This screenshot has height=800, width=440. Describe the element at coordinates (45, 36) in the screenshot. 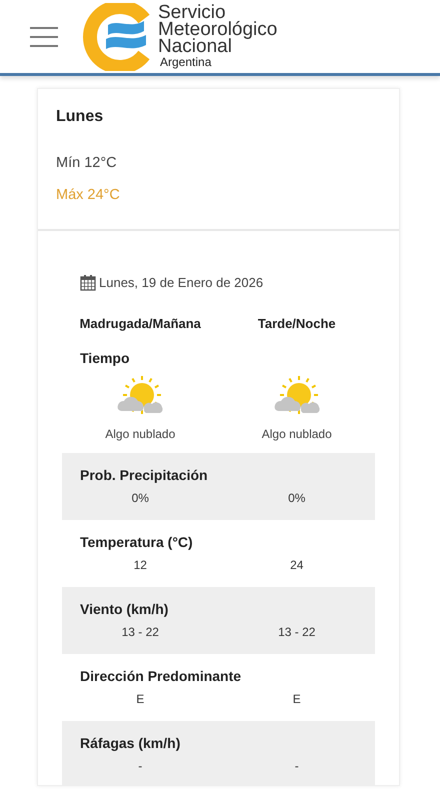

I see `menu-button` at that location.